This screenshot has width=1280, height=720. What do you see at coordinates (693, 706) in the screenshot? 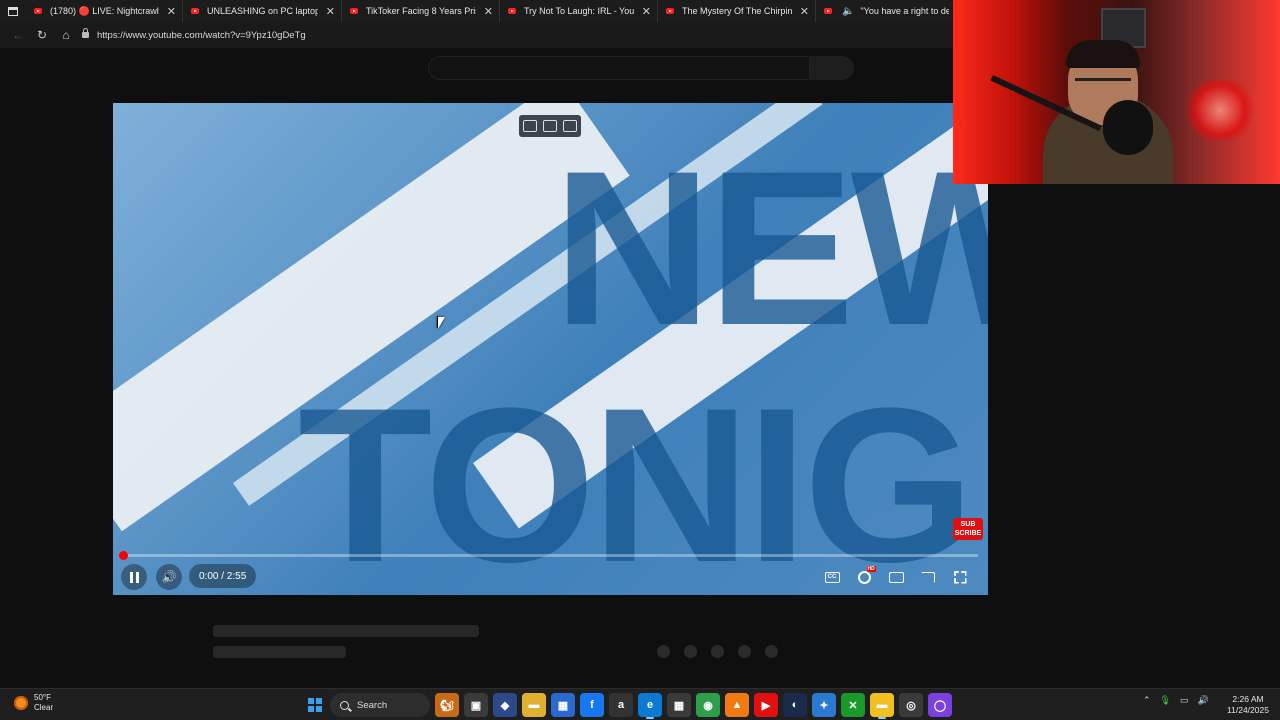
I see `pinned-apps: 🐿 ▣ ◆ ▬ ▦ f a e ▦ ◉ ▲ ▶ ◐ ✦ ✕ ▬ ◎ ◯` at bounding box center [693, 706].